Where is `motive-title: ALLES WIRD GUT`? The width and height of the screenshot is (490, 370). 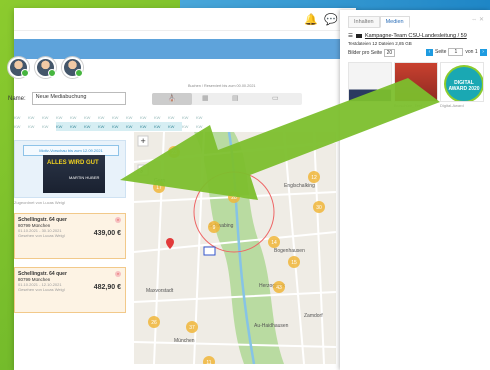 motive-title: ALLES WIRD GUT is located at coordinates (73, 163).